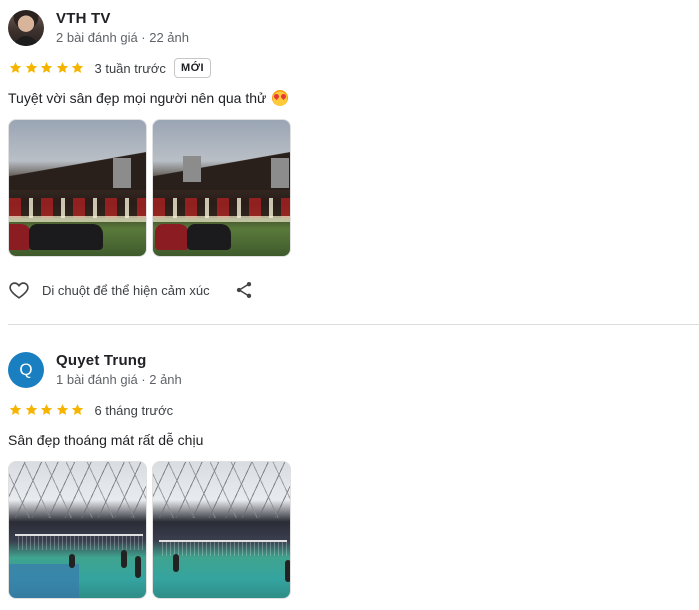  Describe the element at coordinates (101, 360) in the screenshot. I see `reviewer-name: Quyet Trung` at that location.